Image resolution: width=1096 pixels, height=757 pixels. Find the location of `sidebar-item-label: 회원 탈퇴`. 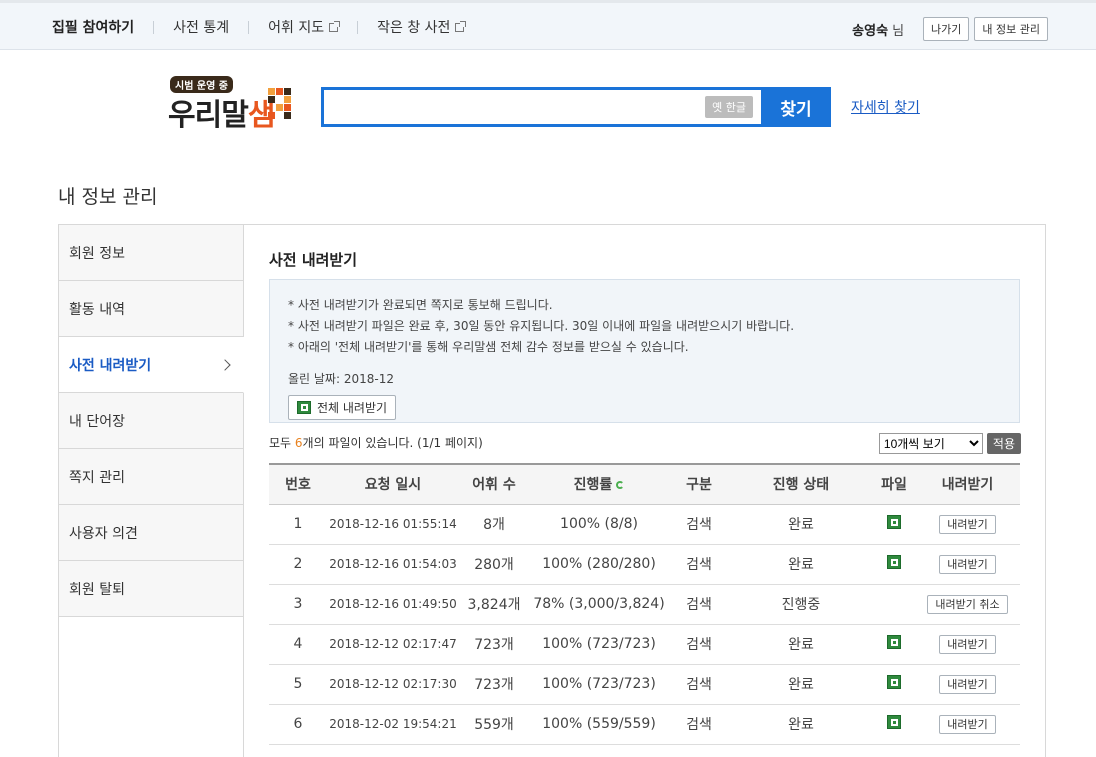

sidebar-item-label: 회원 탈퇴 is located at coordinates (97, 589).